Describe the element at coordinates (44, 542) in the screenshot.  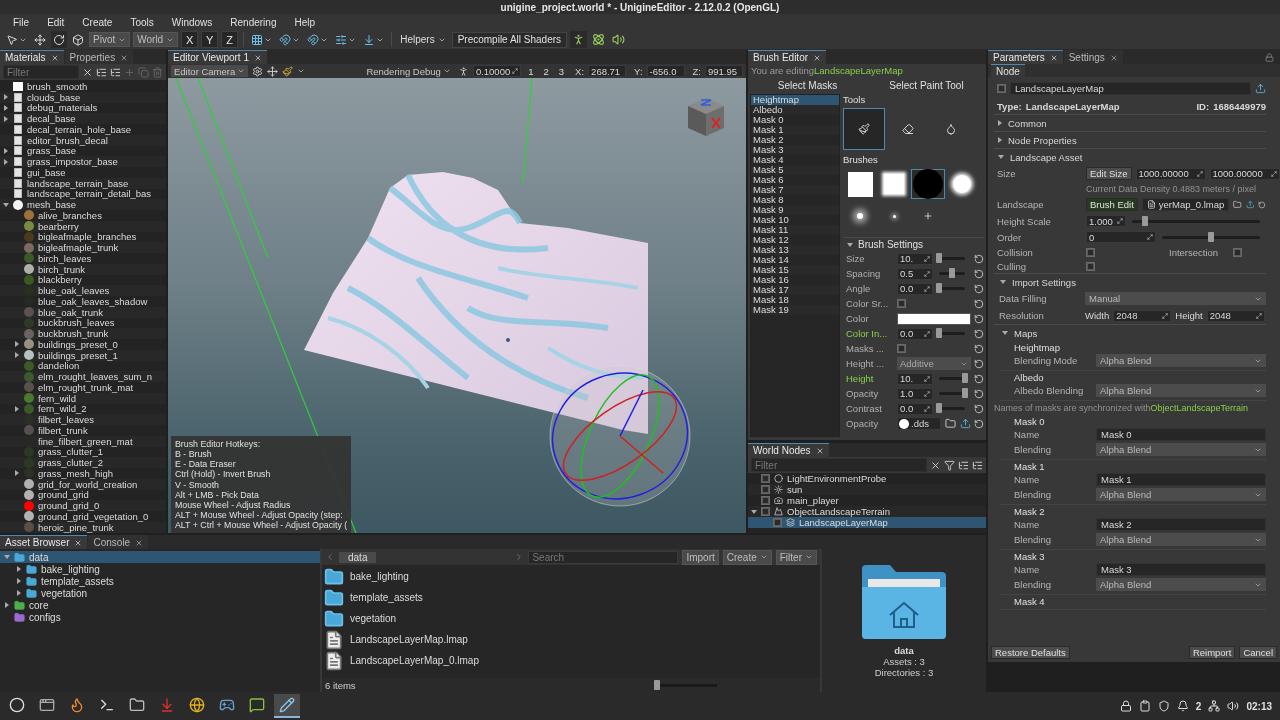
I see `panel-tab: Asset Browser` at that location.